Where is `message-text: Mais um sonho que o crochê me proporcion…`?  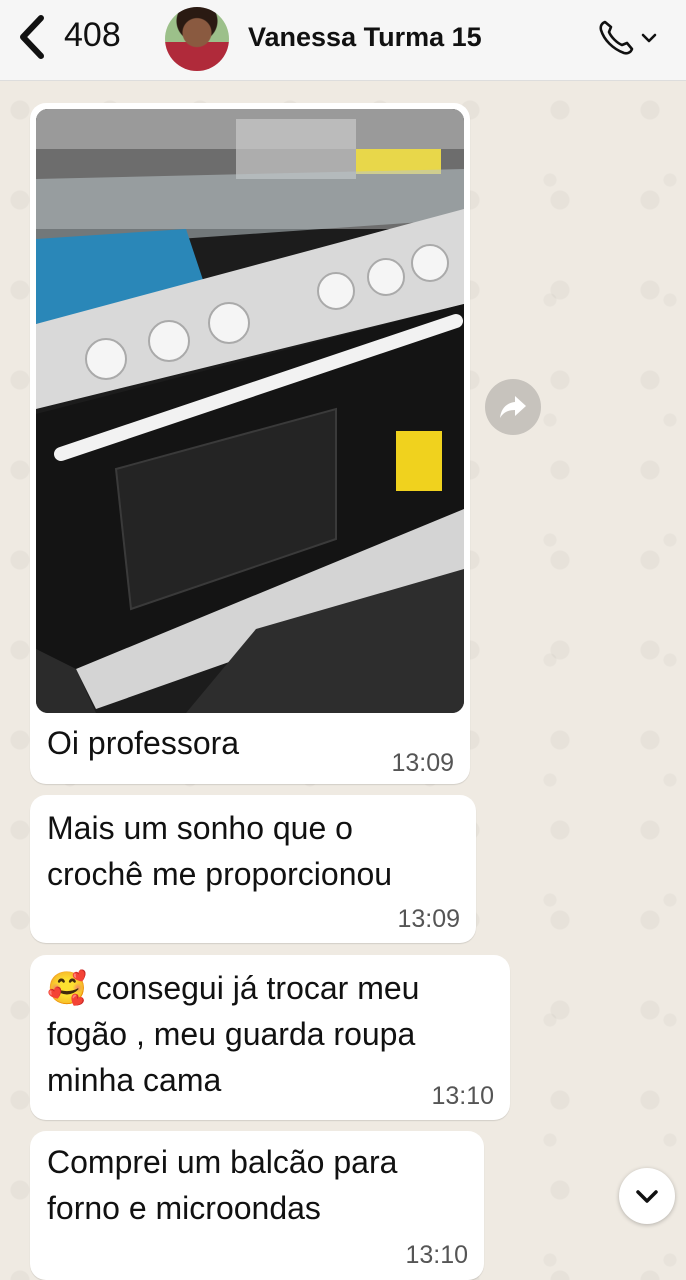
message-text: Mais um sonho que o crochê me proporcion… is located at coordinates (220, 851).